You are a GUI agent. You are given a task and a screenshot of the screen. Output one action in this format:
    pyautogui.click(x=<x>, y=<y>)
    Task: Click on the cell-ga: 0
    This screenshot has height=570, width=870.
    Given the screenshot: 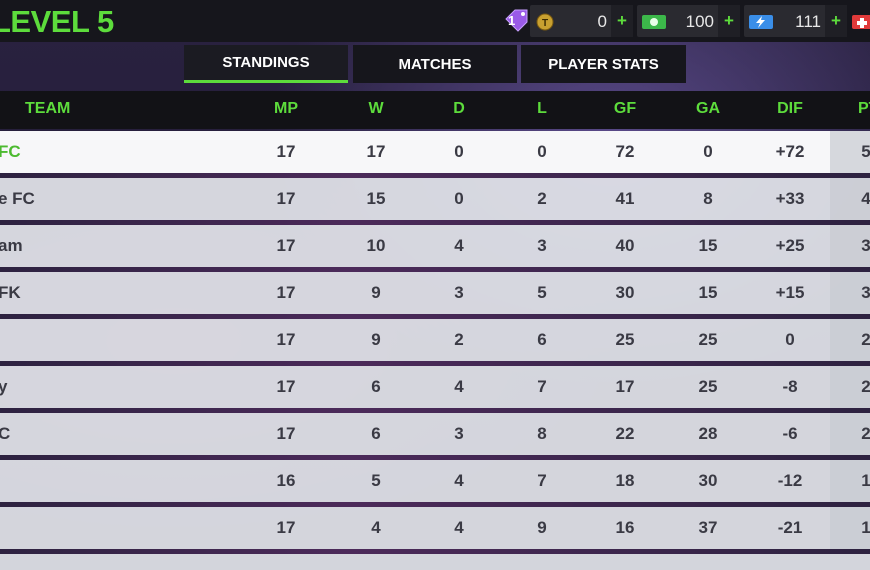 What is the action you would take?
    pyautogui.click(x=708, y=151)
    